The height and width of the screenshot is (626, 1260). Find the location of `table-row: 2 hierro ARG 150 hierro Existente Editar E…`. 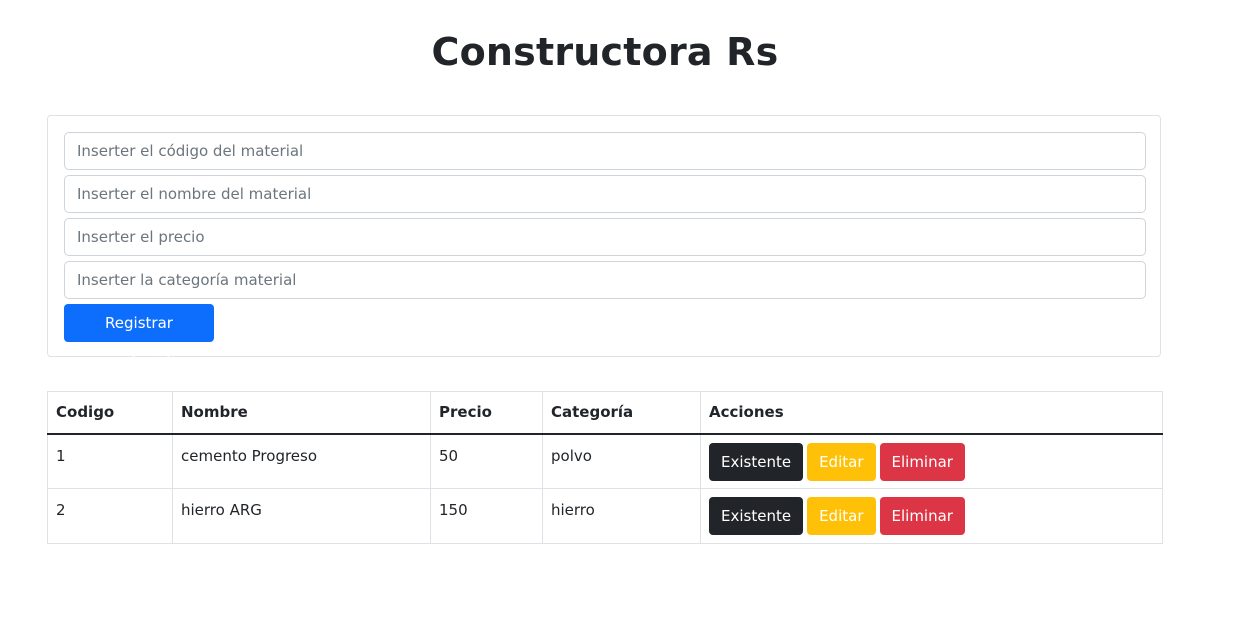

table-row: 2 hierro ARG 150 hierro Existente Editar E… is located at coordinates (605, 516).